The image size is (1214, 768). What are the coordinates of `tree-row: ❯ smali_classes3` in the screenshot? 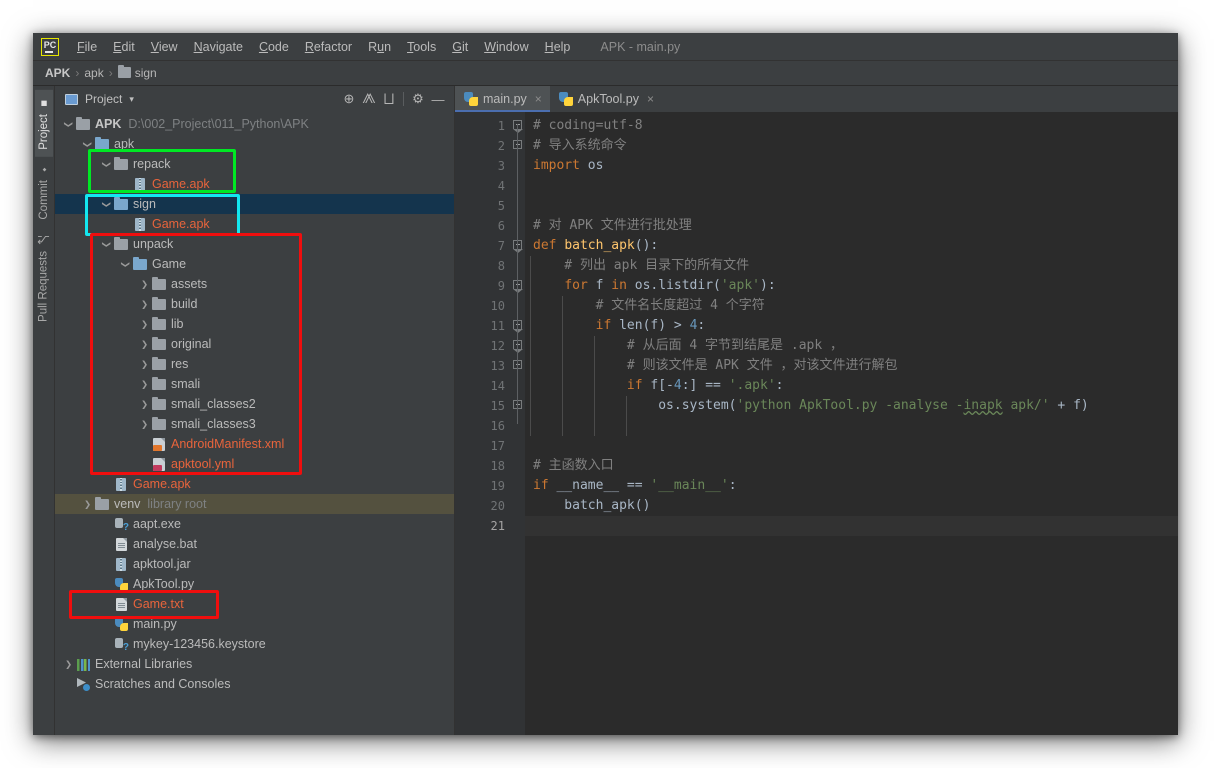 It's located at (254, 424).